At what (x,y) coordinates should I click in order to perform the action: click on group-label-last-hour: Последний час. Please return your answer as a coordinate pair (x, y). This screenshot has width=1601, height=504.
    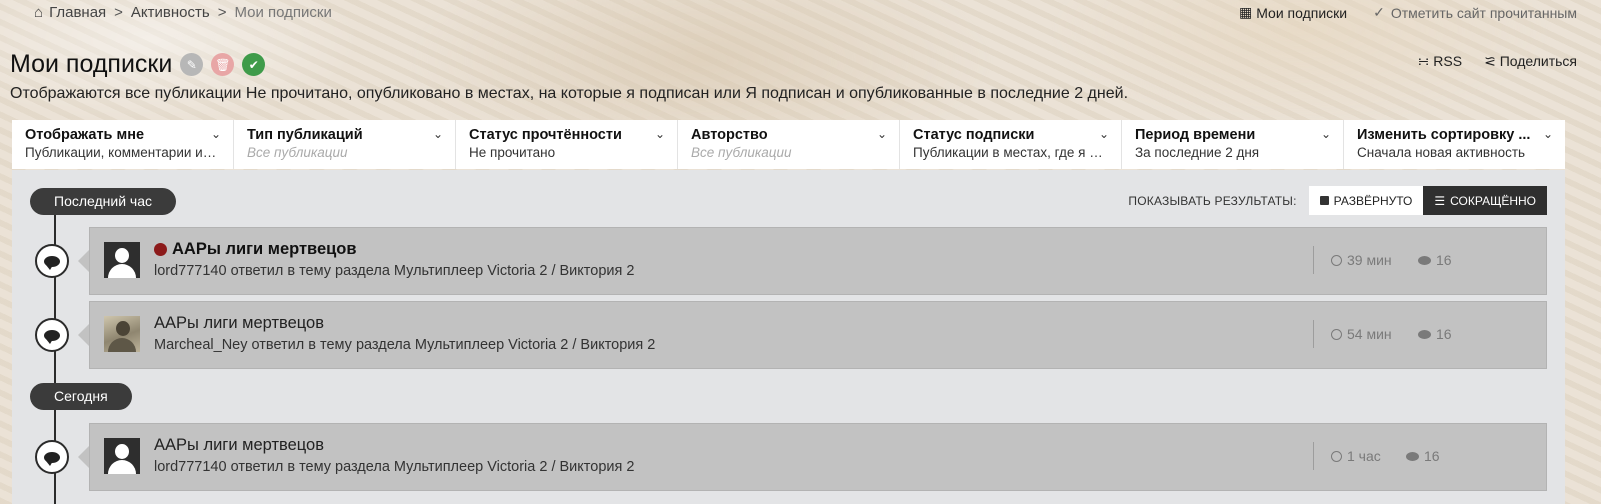
    Looking at the image, I should click on (103, 201).